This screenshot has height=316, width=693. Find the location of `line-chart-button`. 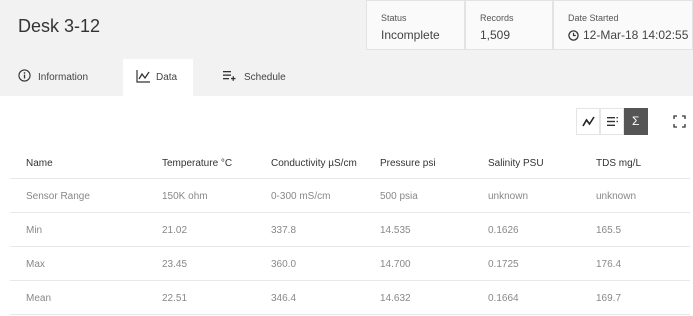

line-chart-button is located at coordinates (588, 121).